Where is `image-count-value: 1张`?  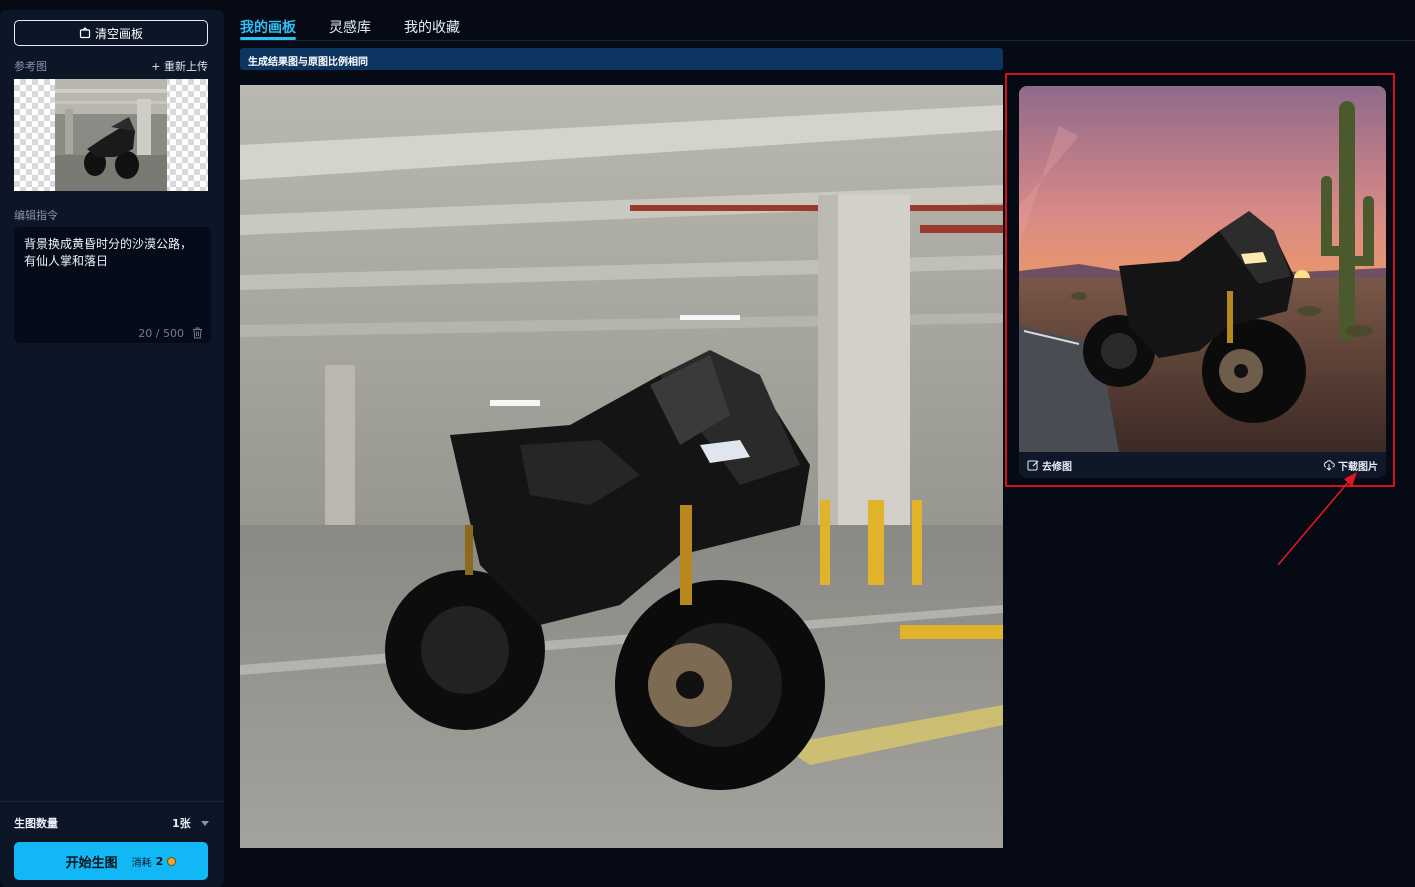
image-count-value: 1张 is located at coordinates (181, 823).